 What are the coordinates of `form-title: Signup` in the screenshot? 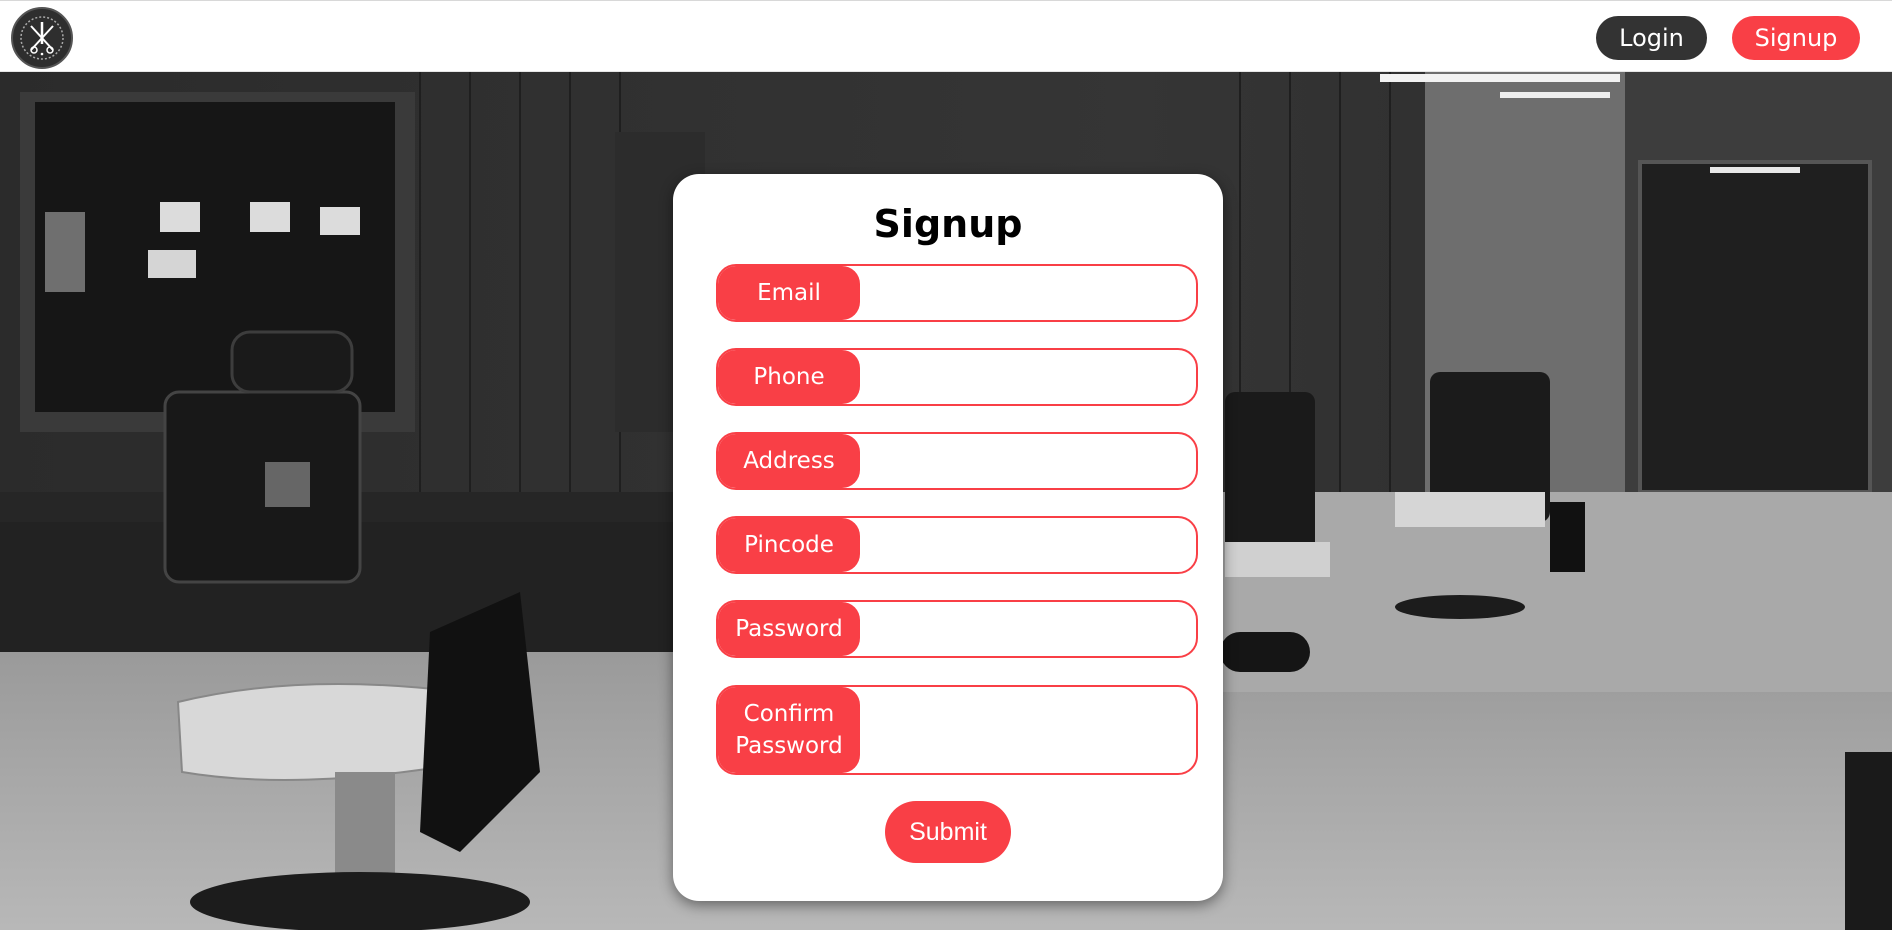 It's located at (948, 224).